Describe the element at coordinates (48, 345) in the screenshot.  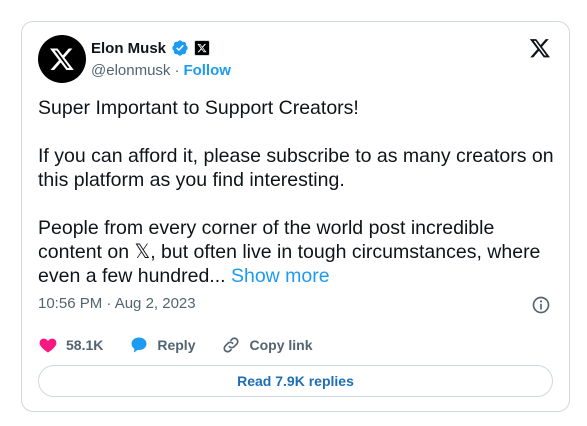
I see `heart-icon` at that location.